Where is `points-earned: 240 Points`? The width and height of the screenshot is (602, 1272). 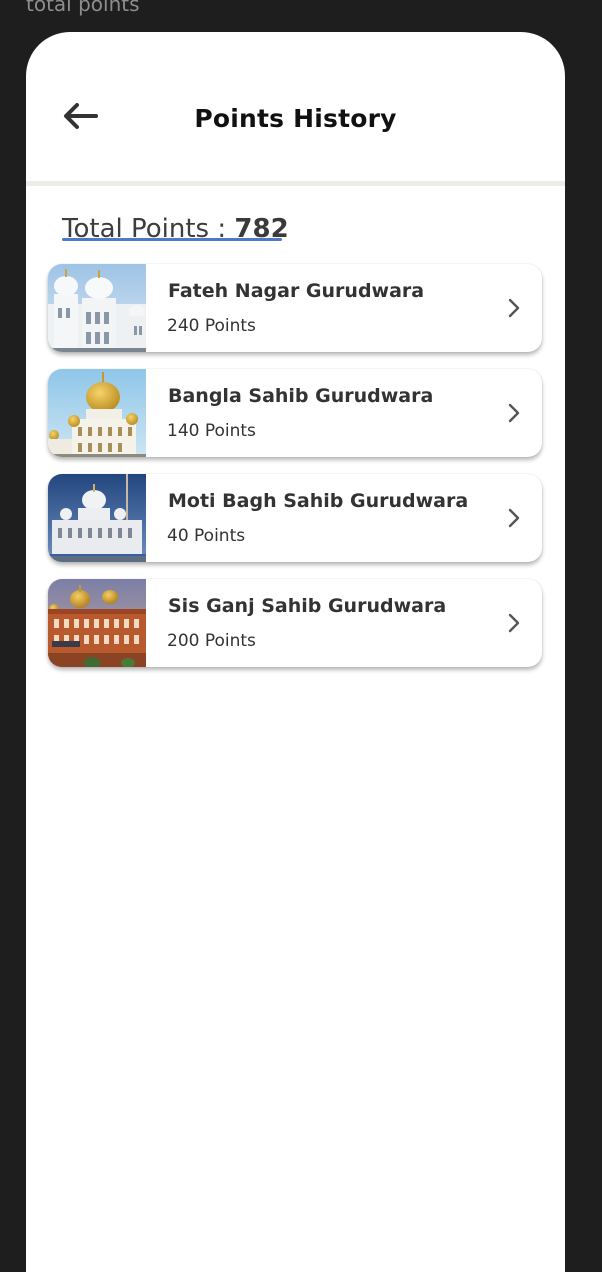 points-earned: 240 Points is located at coordinates (211, 326).